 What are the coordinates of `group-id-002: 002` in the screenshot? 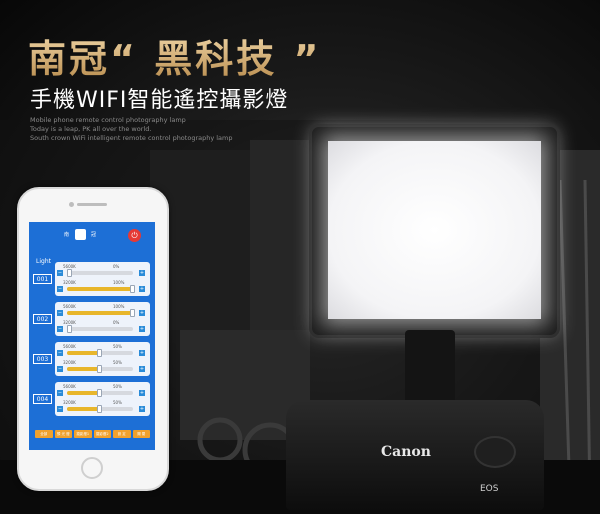 It's located at (42, 319).